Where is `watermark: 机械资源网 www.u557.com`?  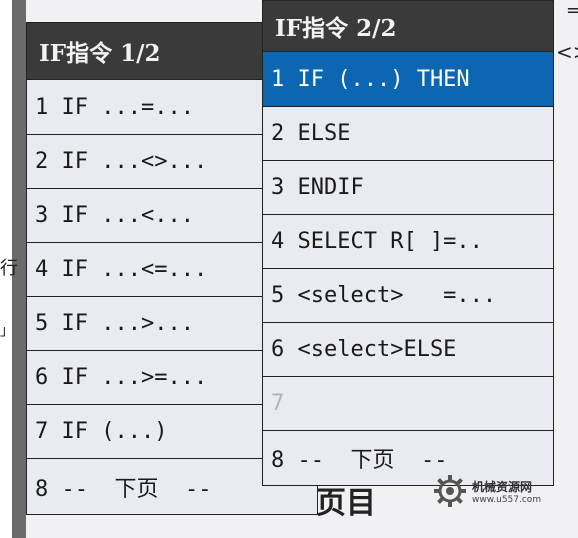
watermark: 机械资源网 www.u557.com is located at coordinates (486, 491).